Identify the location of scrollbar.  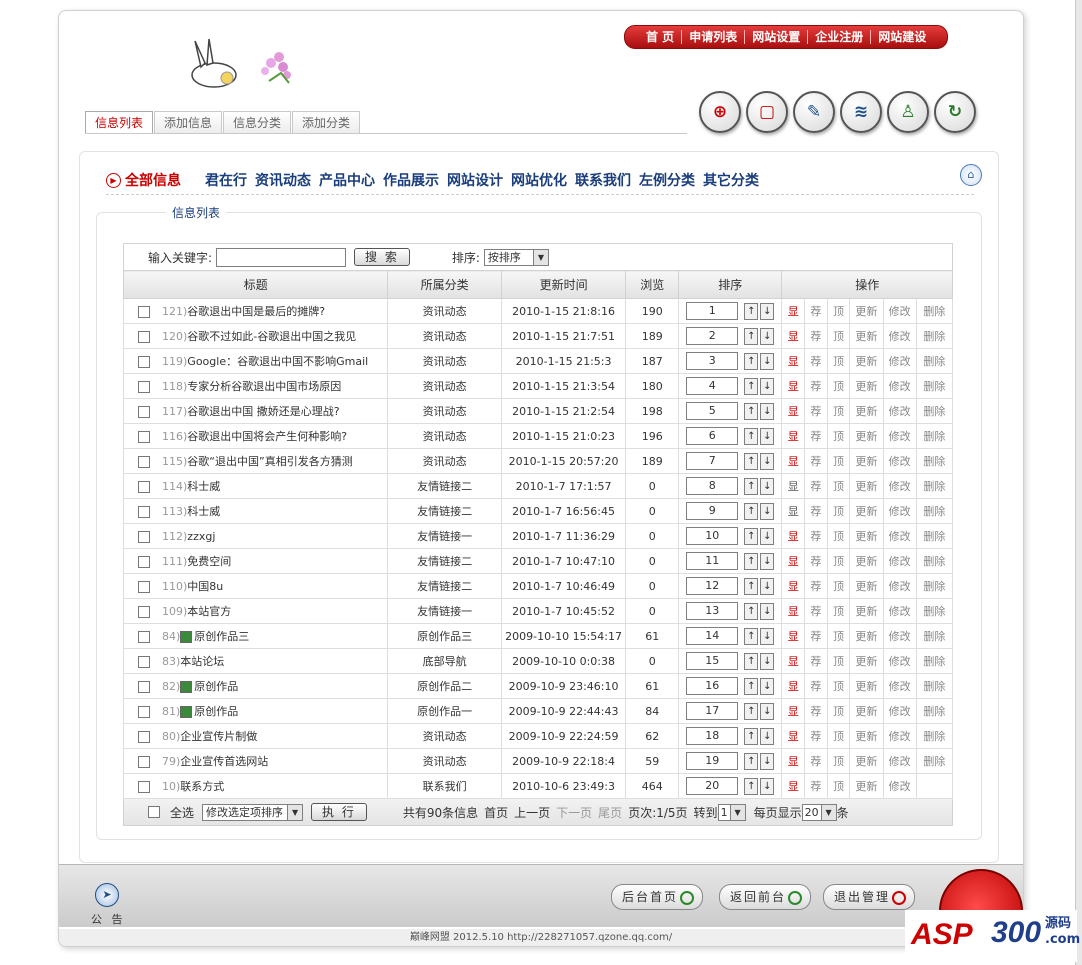
(1078, 482).